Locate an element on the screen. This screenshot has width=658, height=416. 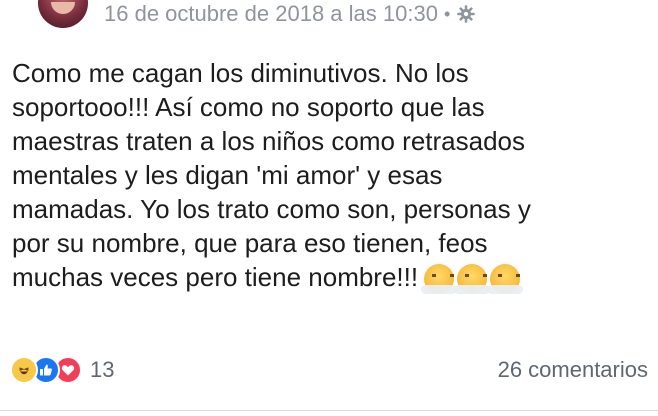
comments-count-link: 26 comentarios is located at coordinates (573, 370).